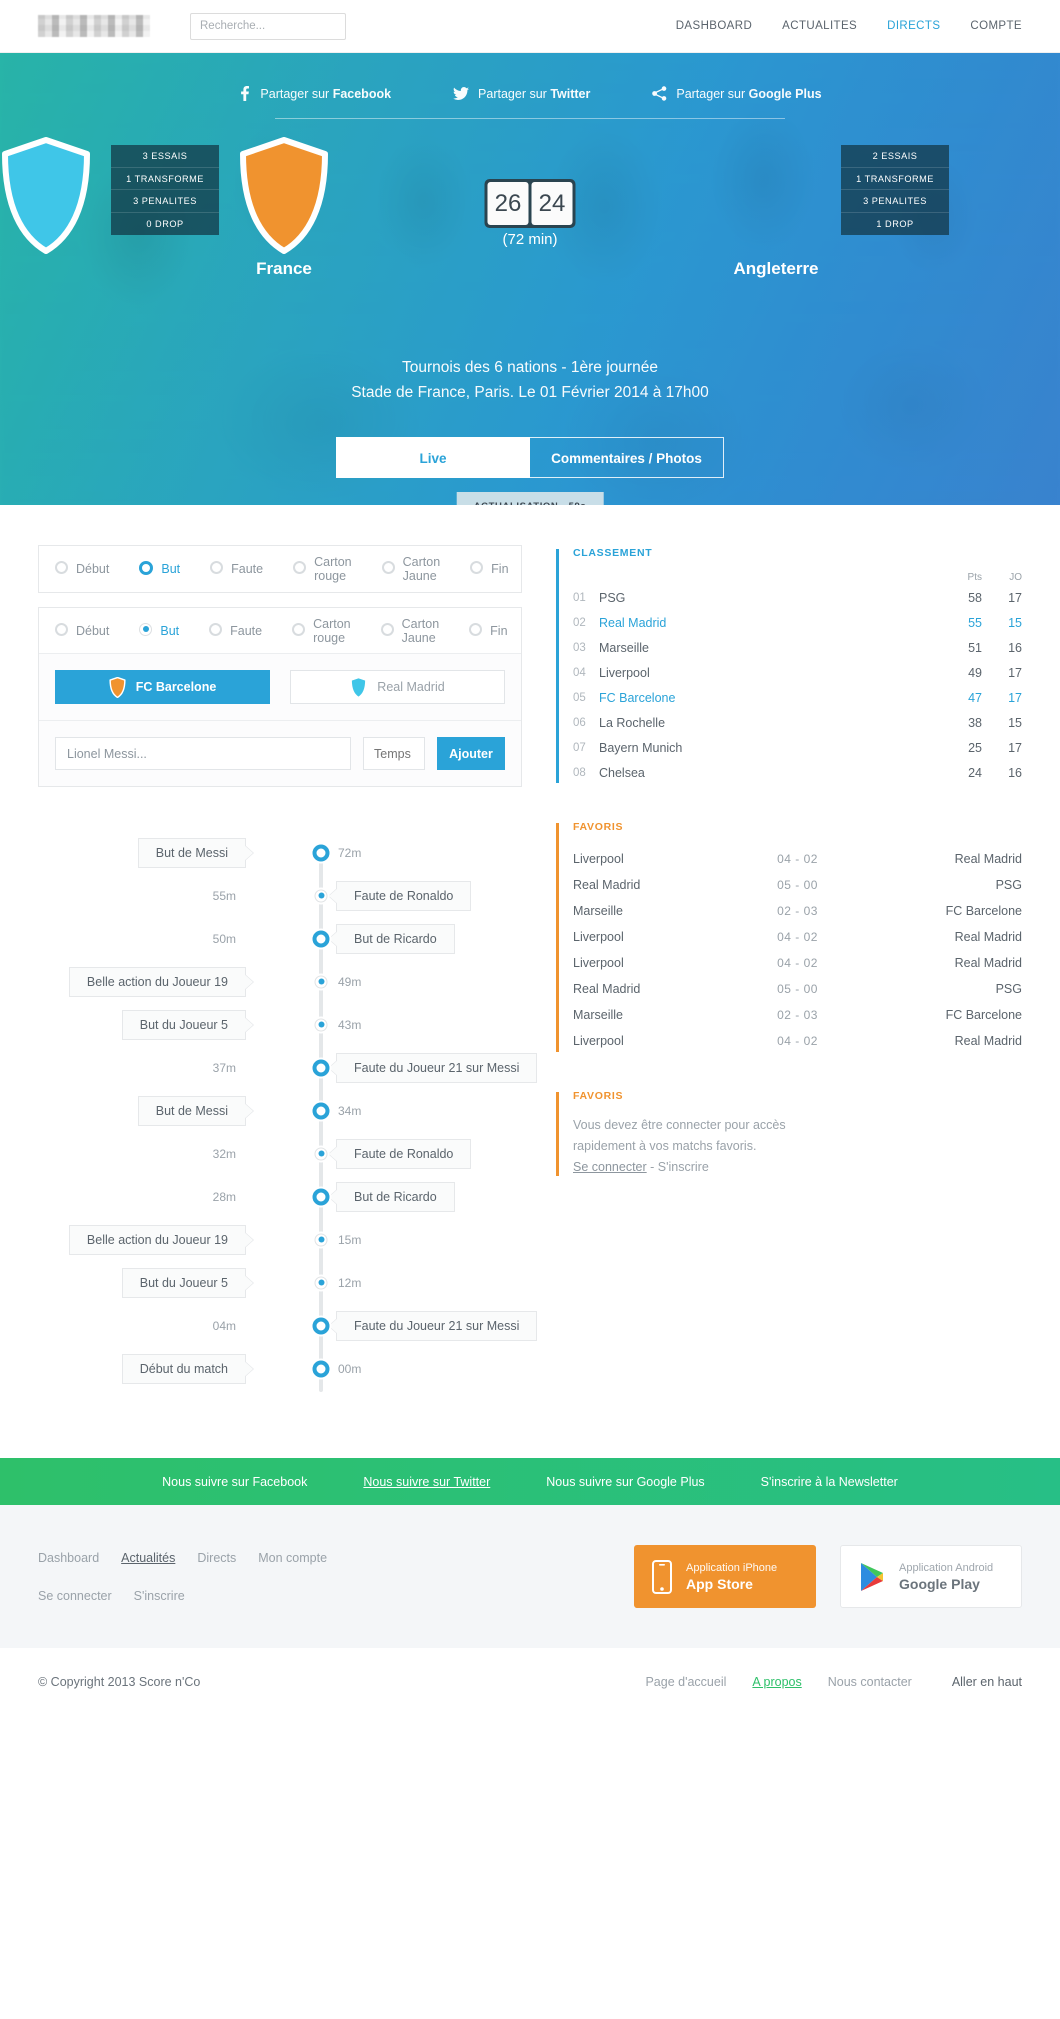 This screenshot has width=1060, height=2019. Describe the element at coordinates (987, 1682) in the screenshot. I see `back-to-top-link: Aller en haut` at that location.